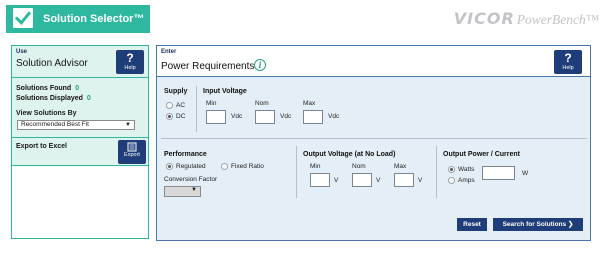  Describe the element at coordinates (185, 154) in the screenshot. I see `performance-label: Performance` at that location.